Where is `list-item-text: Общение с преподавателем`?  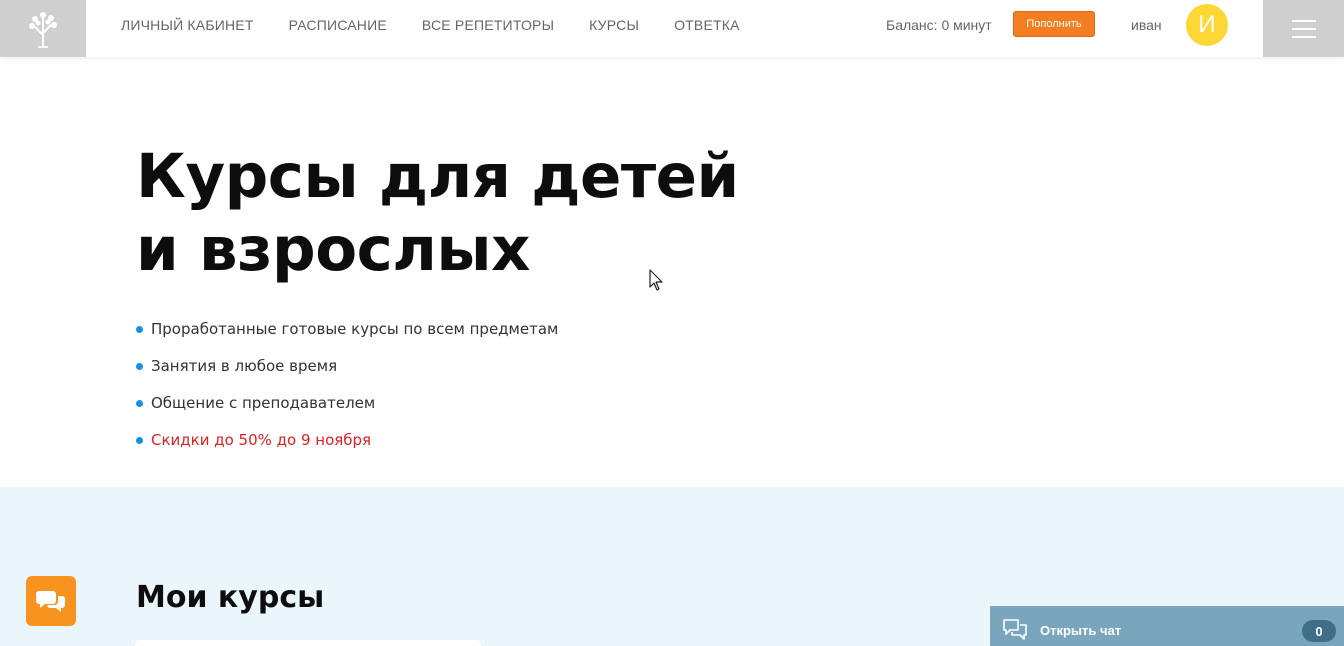 list-item-text: Общение с преподавателем is located at coordinates (263, 403).